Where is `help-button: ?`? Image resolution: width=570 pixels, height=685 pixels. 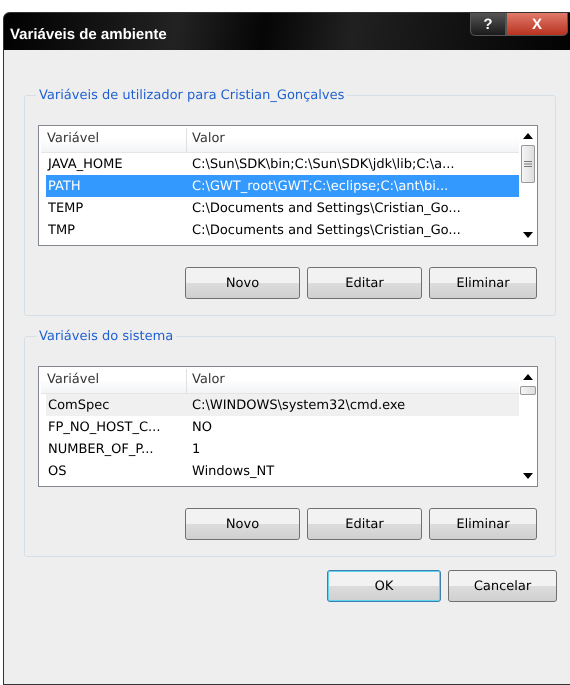
help-button: ? is located at coordinates (488, 24).